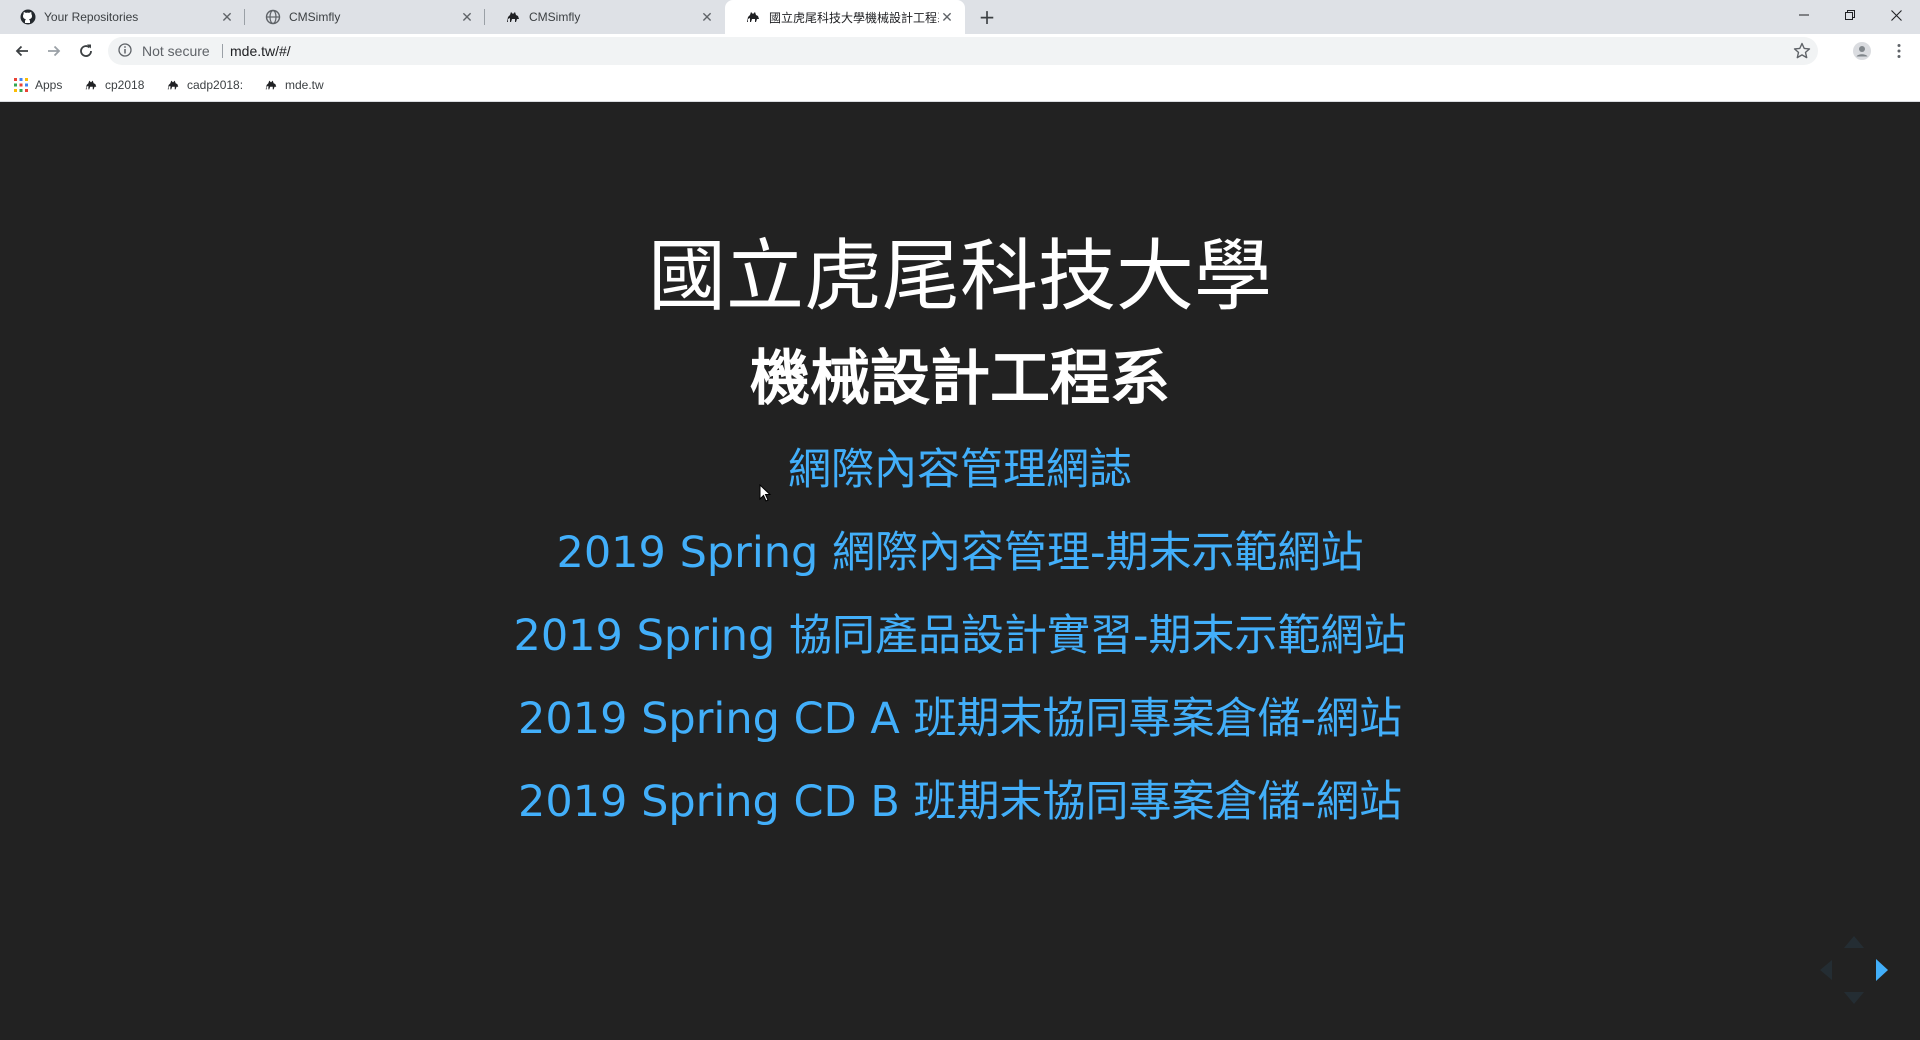 The width and height of the screenshot is (1920, 1040). I want to click on mouse-cursor-icon, so click(765, 493).